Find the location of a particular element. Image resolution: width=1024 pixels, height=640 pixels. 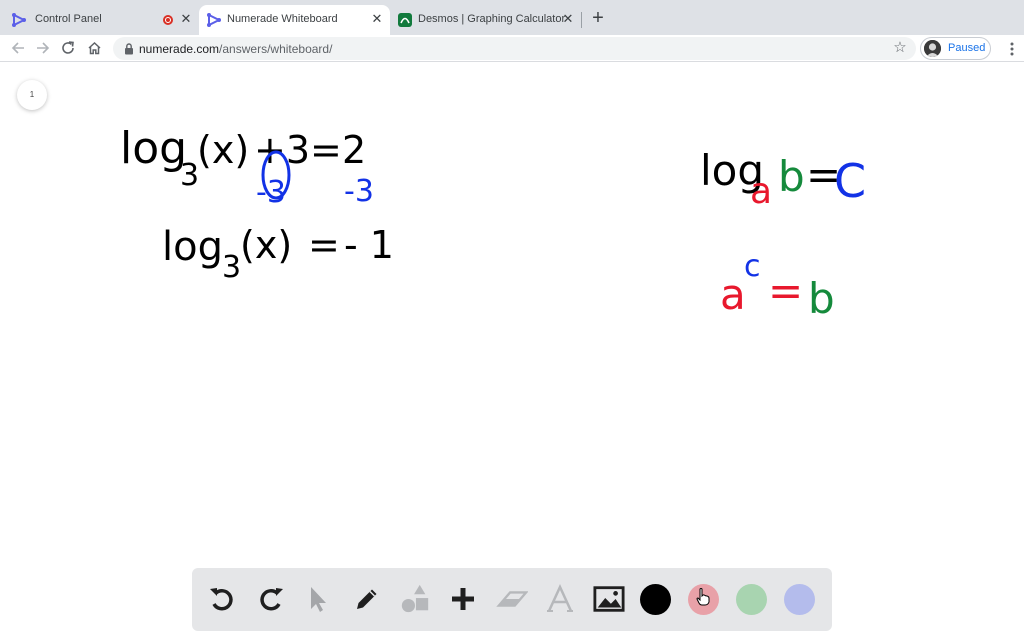

url-domain: numerade.com is located at coordinates (179, 49).